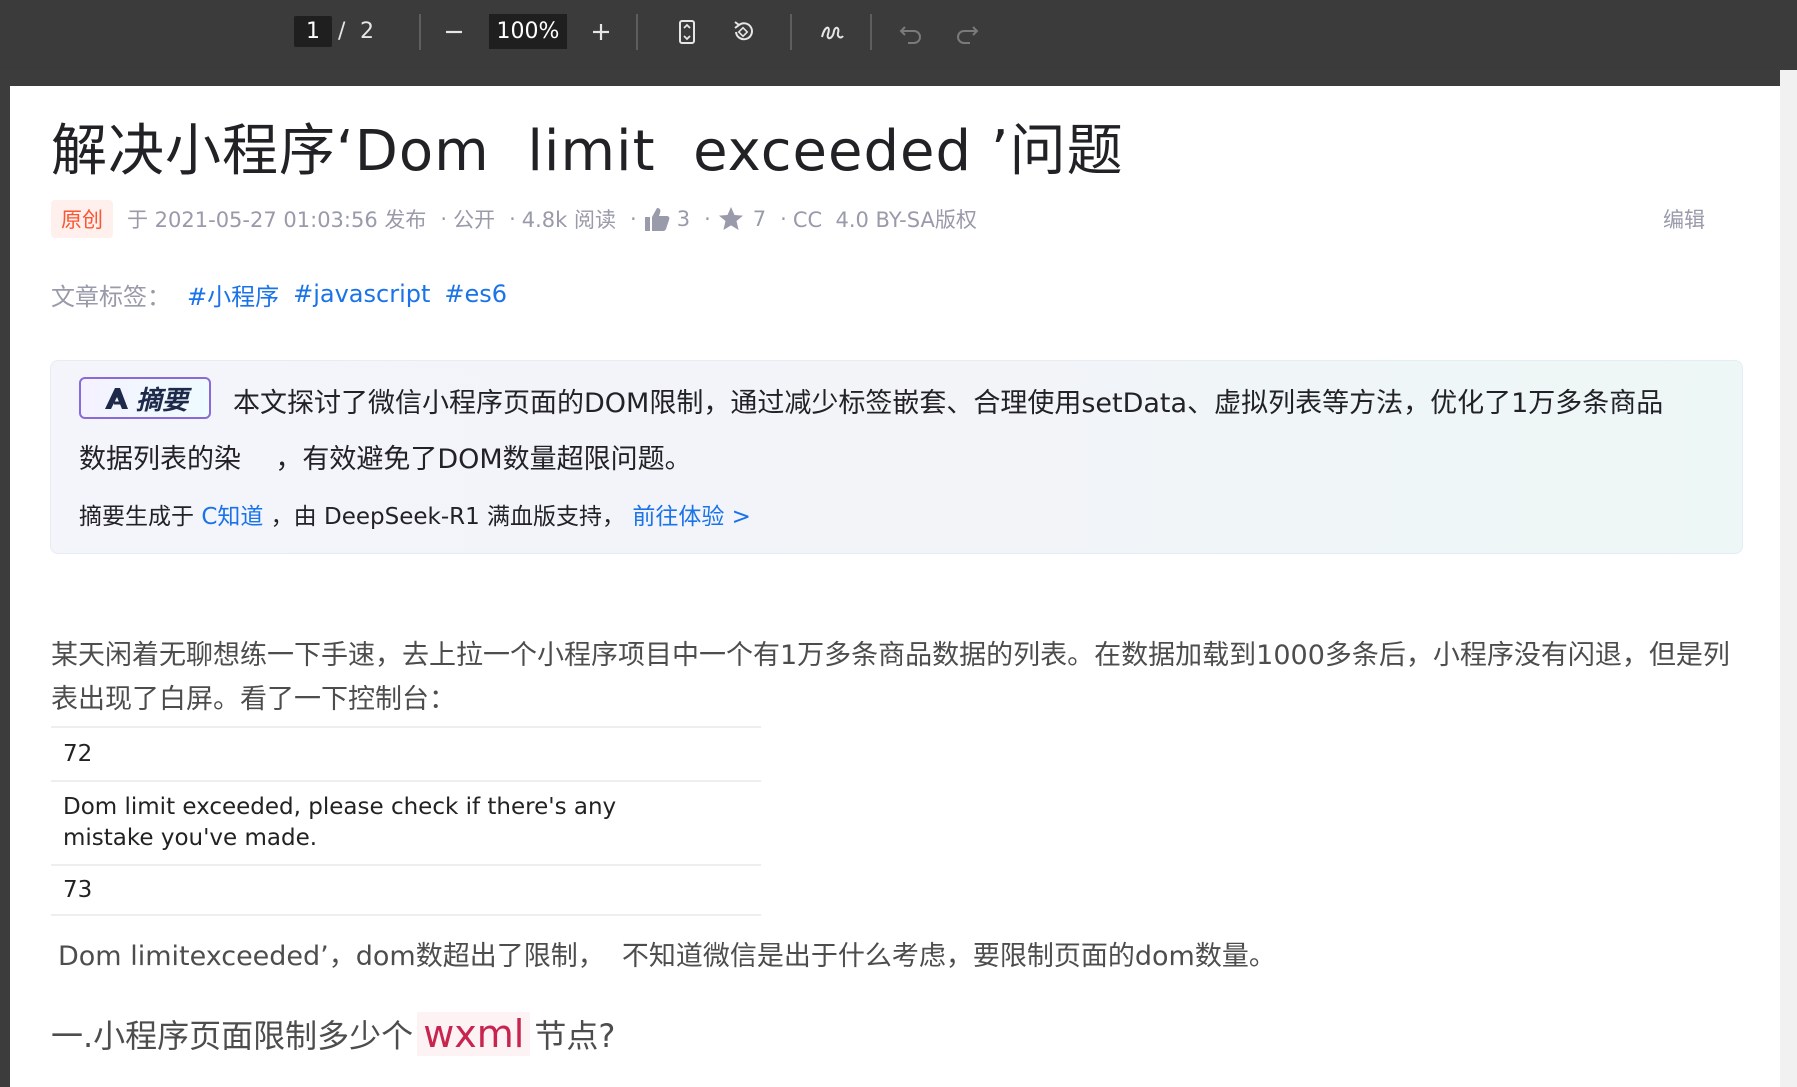 Image resolution: width=1797 pixels, height=1087 pixels. I want to click on favorite-count: 7, so click(759, 219).